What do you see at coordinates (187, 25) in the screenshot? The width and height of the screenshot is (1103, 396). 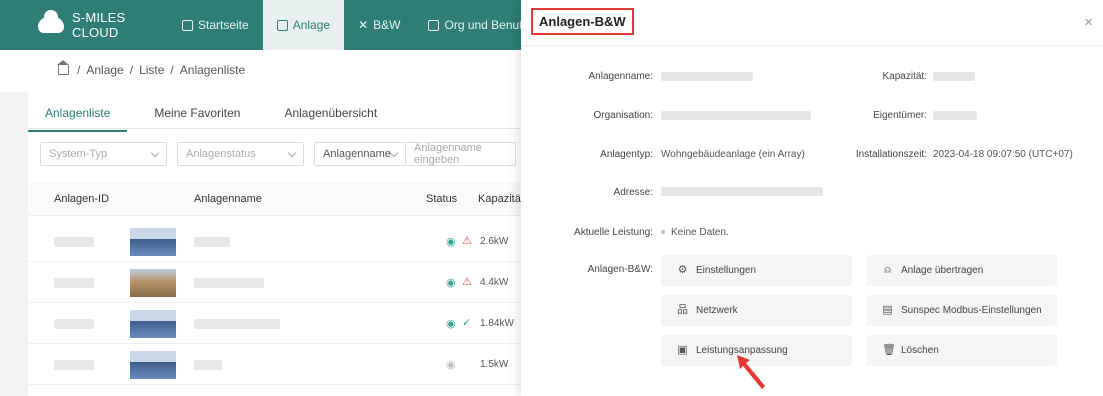 I see `home-icon` at bounding box center [187, 25].